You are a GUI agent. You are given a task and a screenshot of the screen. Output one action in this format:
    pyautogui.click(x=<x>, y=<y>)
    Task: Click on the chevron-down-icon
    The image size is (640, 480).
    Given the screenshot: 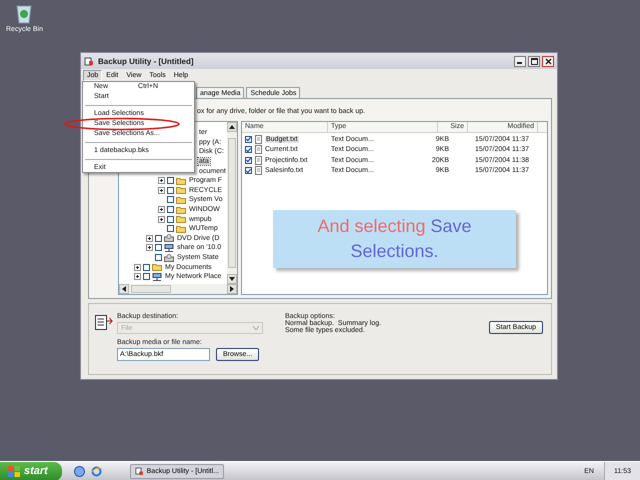 What is the action you would take?
    pyautogui.click(x=256, y=328)
    